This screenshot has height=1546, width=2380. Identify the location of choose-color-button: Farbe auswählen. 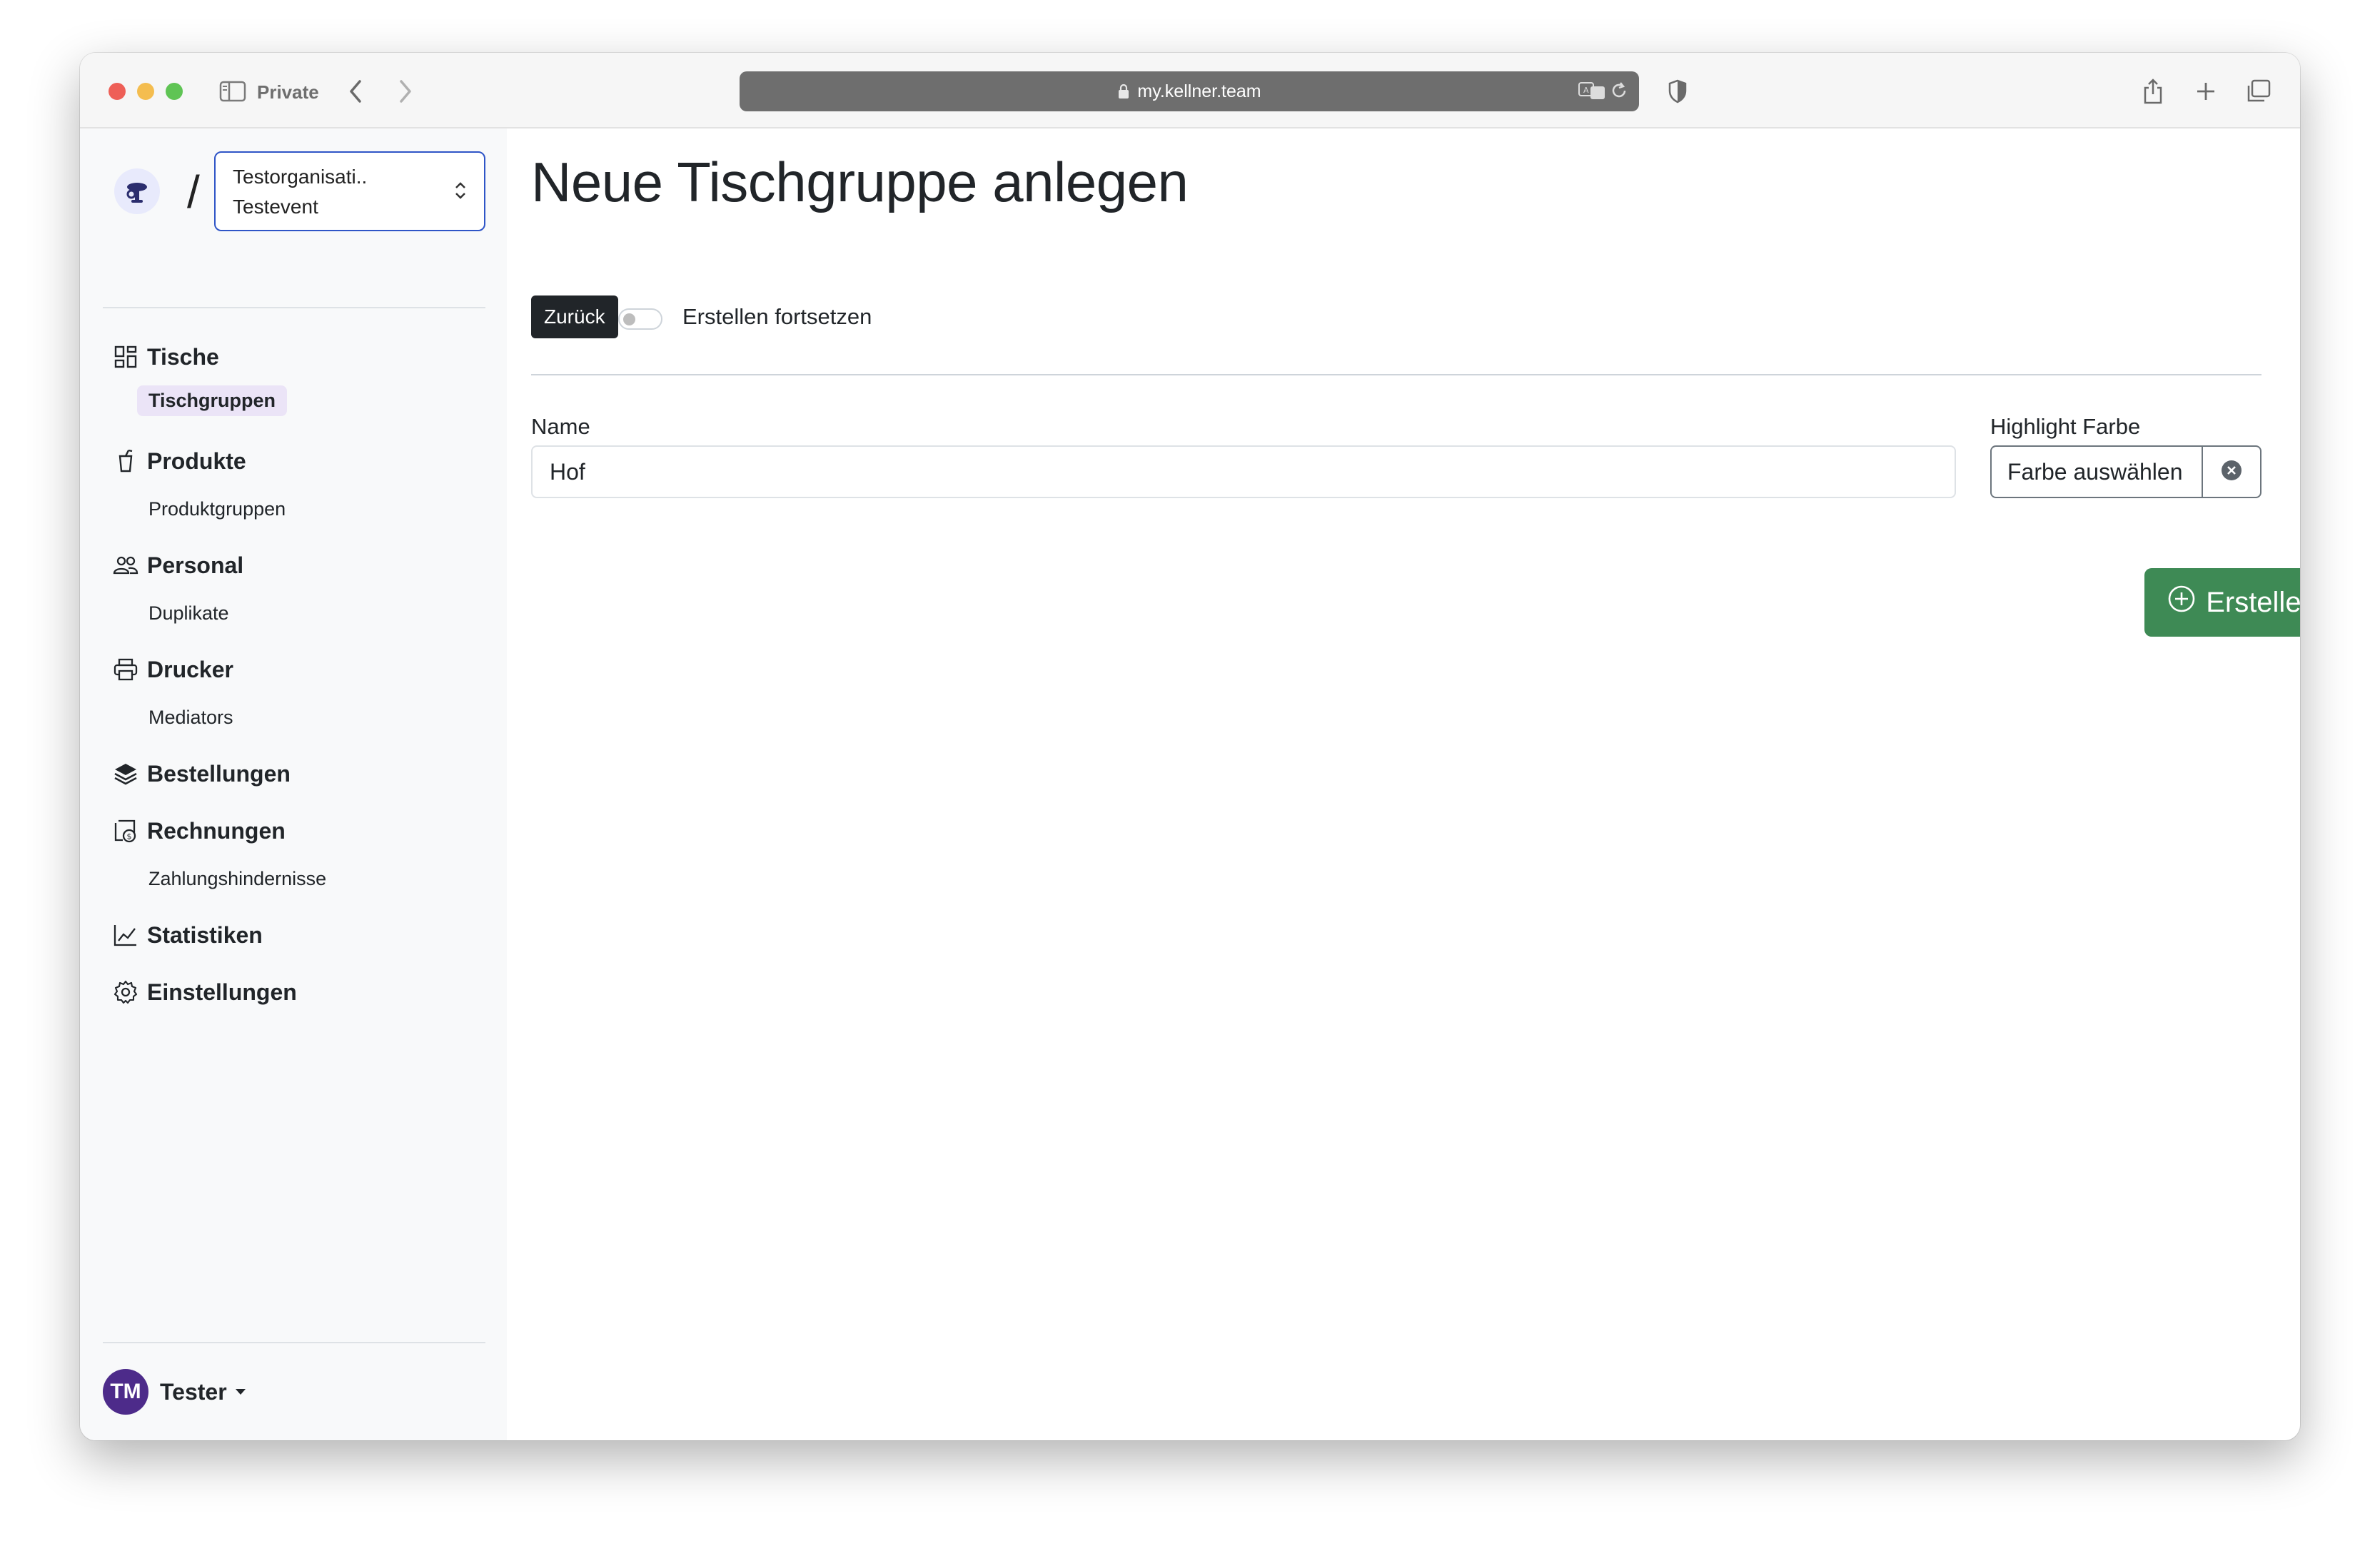
(2097, 472).